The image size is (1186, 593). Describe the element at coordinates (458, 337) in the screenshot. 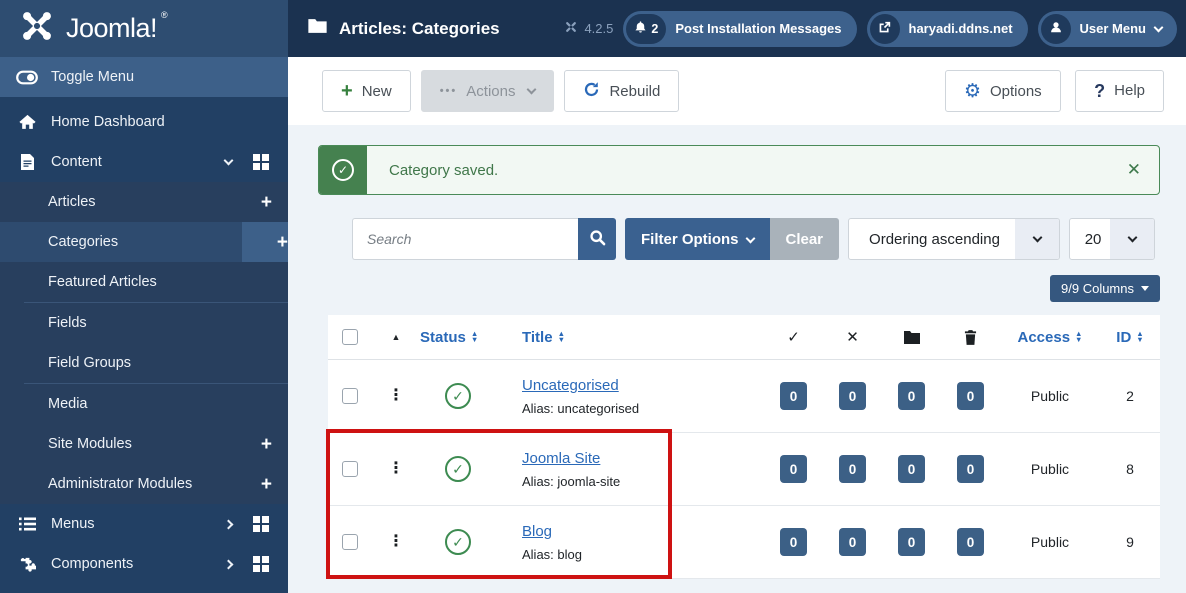

I see `status-column-header: Status ▲ ▼` at that location.